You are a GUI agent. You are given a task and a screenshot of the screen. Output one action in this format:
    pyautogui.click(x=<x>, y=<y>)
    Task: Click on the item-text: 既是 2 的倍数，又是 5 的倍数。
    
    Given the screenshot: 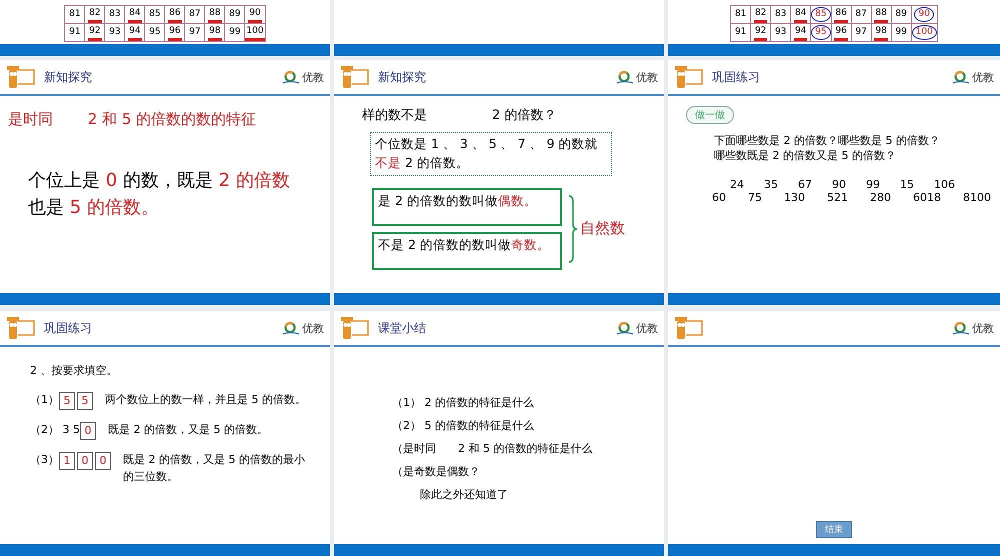 What is the action you would take?
    pyautogui.click(x=188, y=430)
    